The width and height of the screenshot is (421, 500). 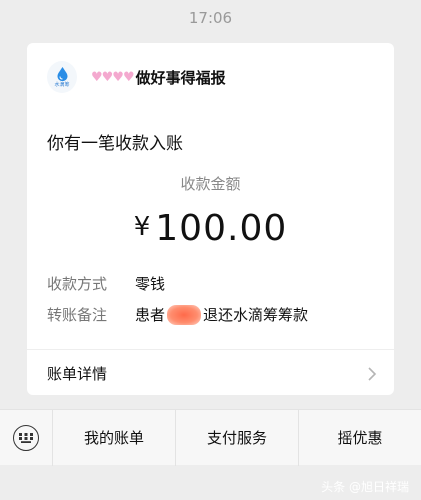 What do you see at coordinates (256, 315) in the screenshot?
I see `transfer-note-suffix: 退还水滴筹筹款` at bounding box center [256, 315].